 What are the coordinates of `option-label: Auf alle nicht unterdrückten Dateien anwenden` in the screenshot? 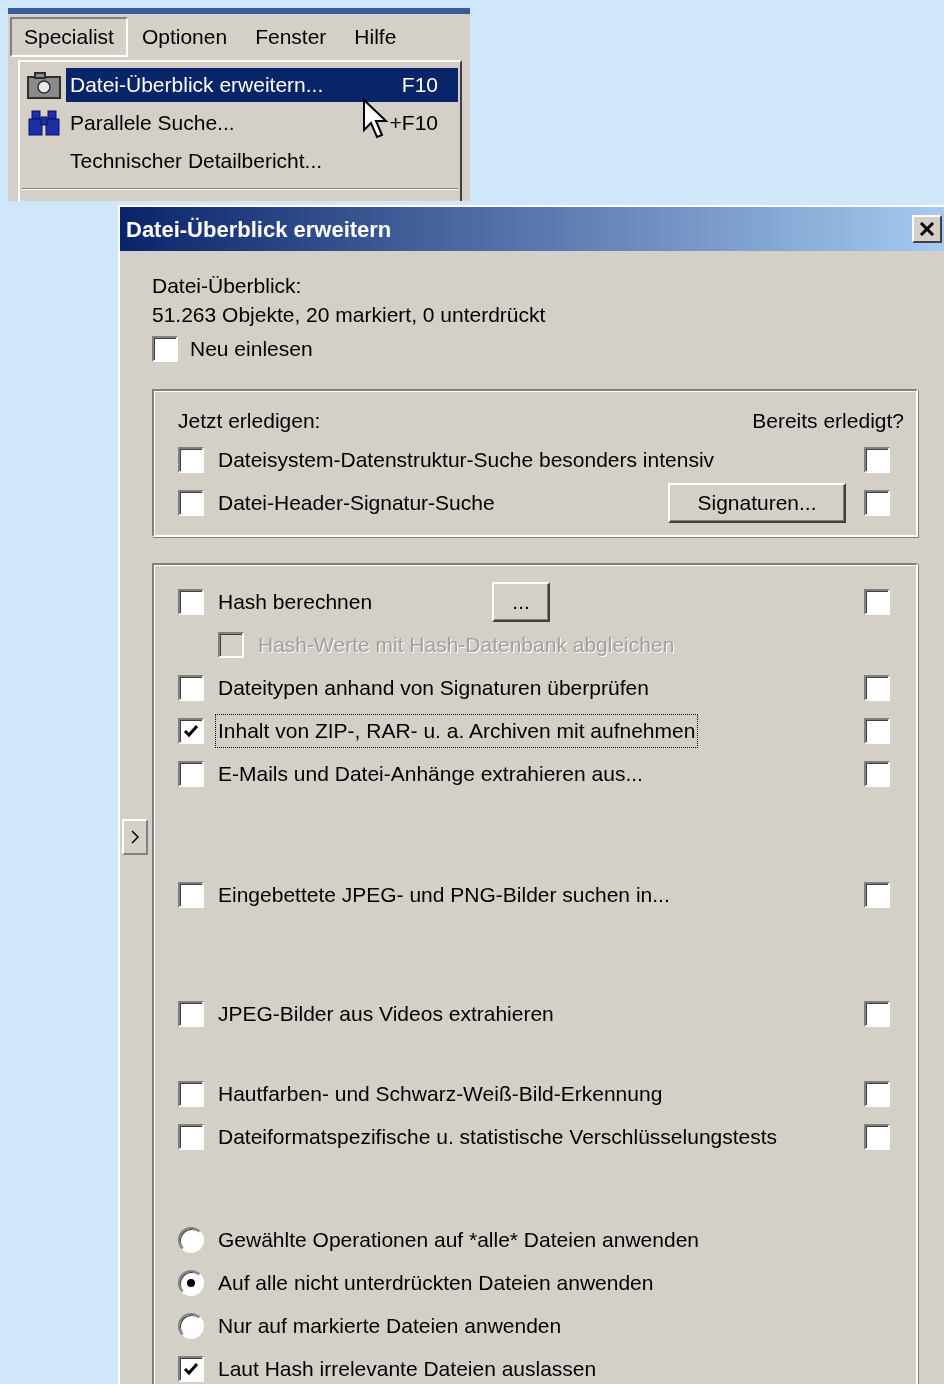 It's located at (436, 1283).